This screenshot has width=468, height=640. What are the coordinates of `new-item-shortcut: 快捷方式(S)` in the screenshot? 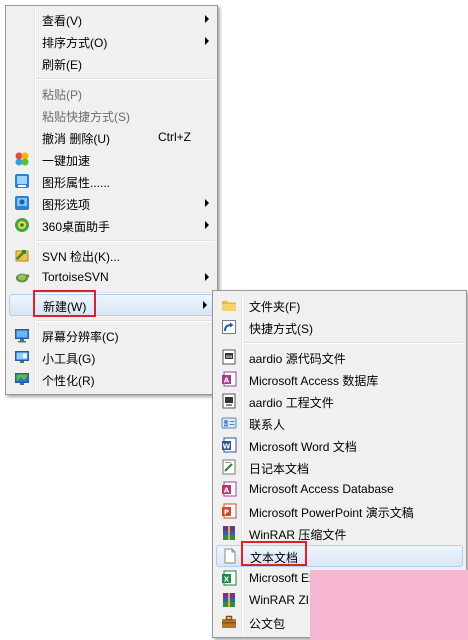 It's located at (339, 327).